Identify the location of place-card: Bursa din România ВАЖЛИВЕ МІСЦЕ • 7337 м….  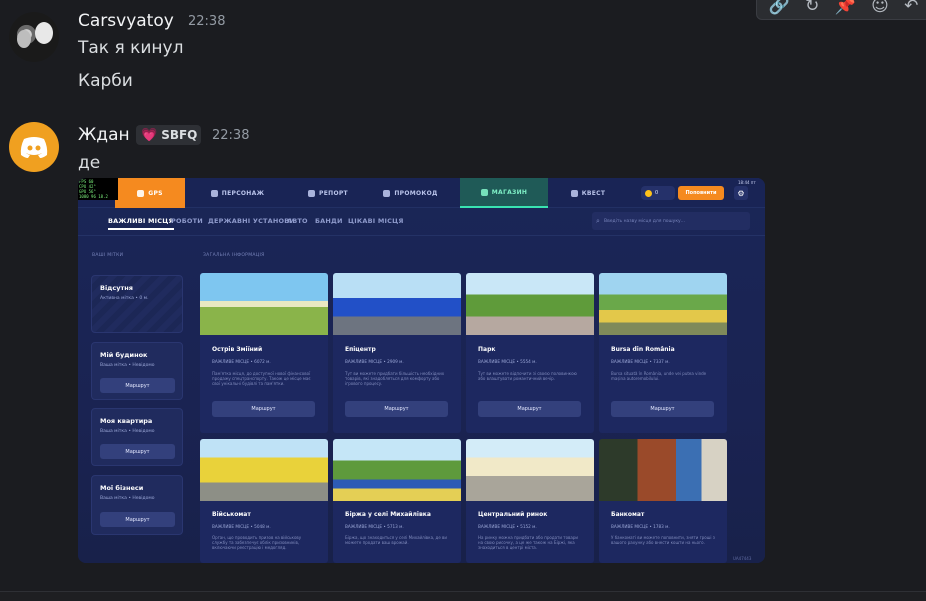
(663, 353).